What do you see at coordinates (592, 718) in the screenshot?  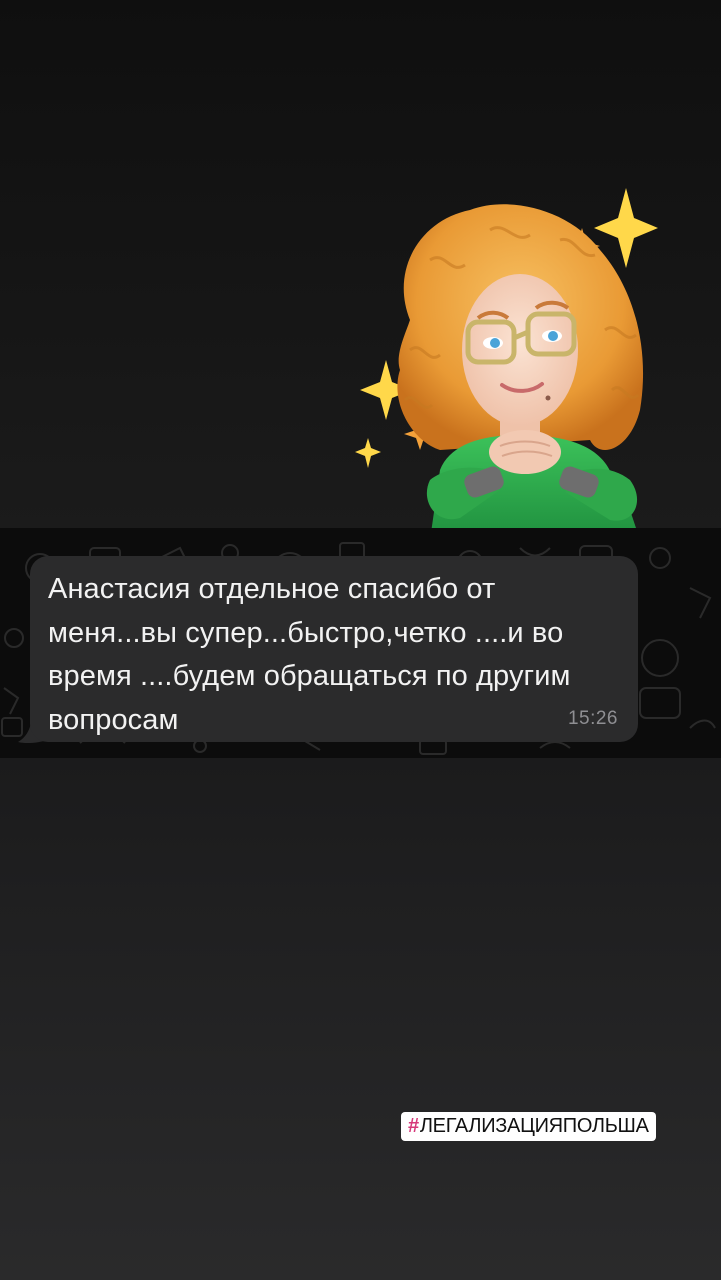 I see `message-timestamp: 15:26` at bounding box center [592, 718].